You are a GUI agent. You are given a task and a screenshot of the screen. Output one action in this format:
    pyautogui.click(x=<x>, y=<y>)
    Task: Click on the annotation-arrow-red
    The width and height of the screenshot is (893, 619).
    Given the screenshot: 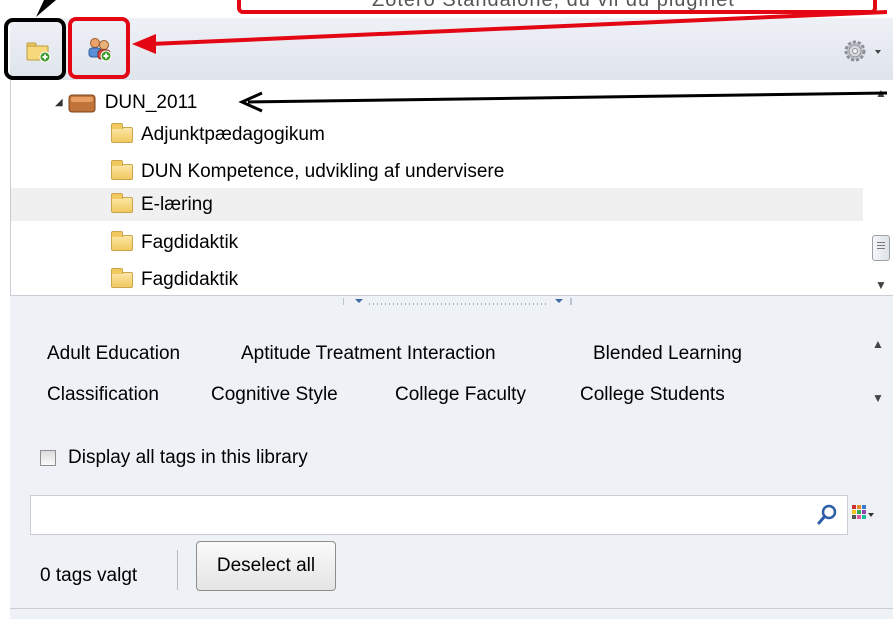 What is the action you would take?
    pyautogui.click(x=518, y=28)
    